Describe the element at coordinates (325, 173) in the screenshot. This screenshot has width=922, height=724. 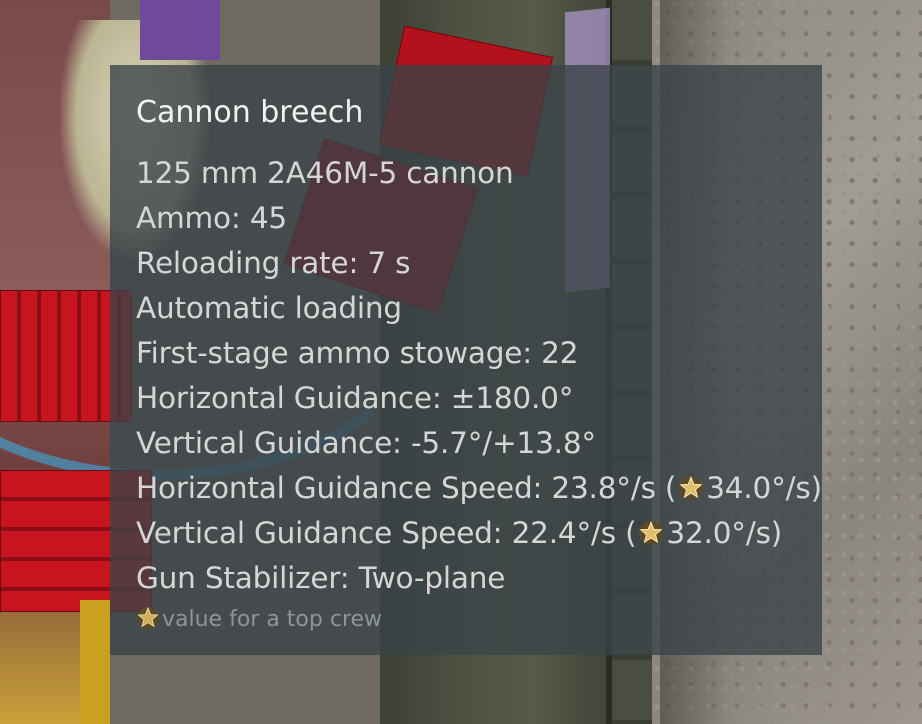
I see `stat-weapon: 125 mm 2A46M-5 cannon` at that location.